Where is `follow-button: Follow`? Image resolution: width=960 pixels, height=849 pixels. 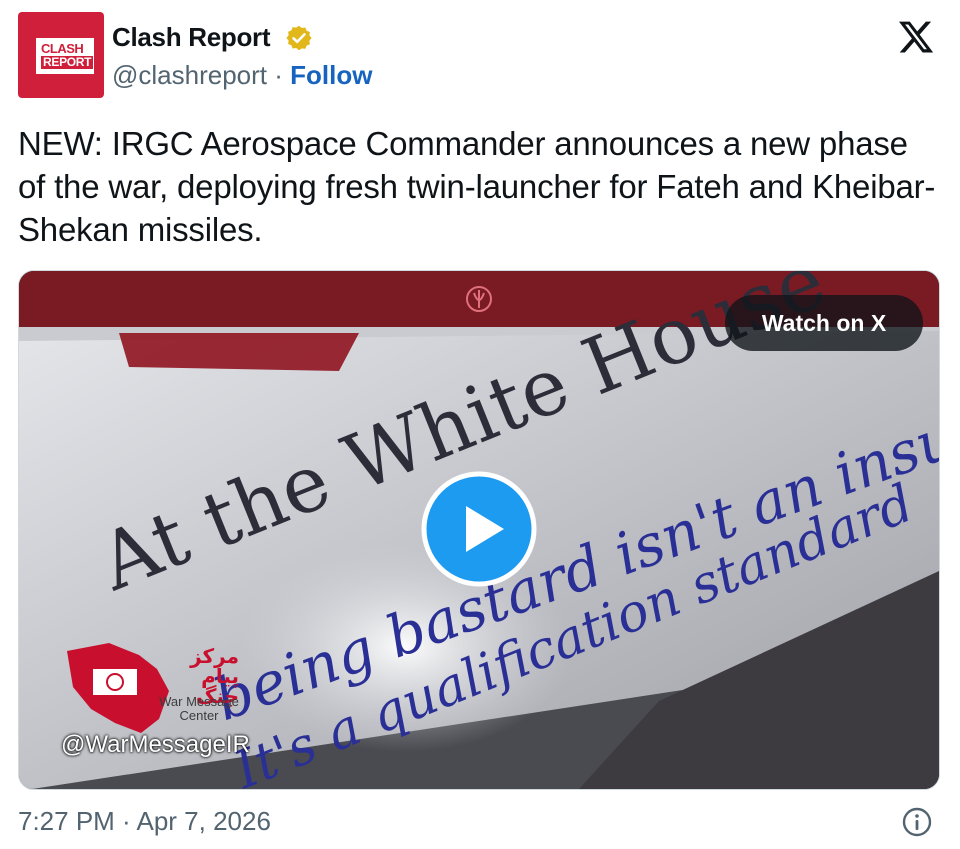 follow-button: Follow is located at coordinates (331, 75).